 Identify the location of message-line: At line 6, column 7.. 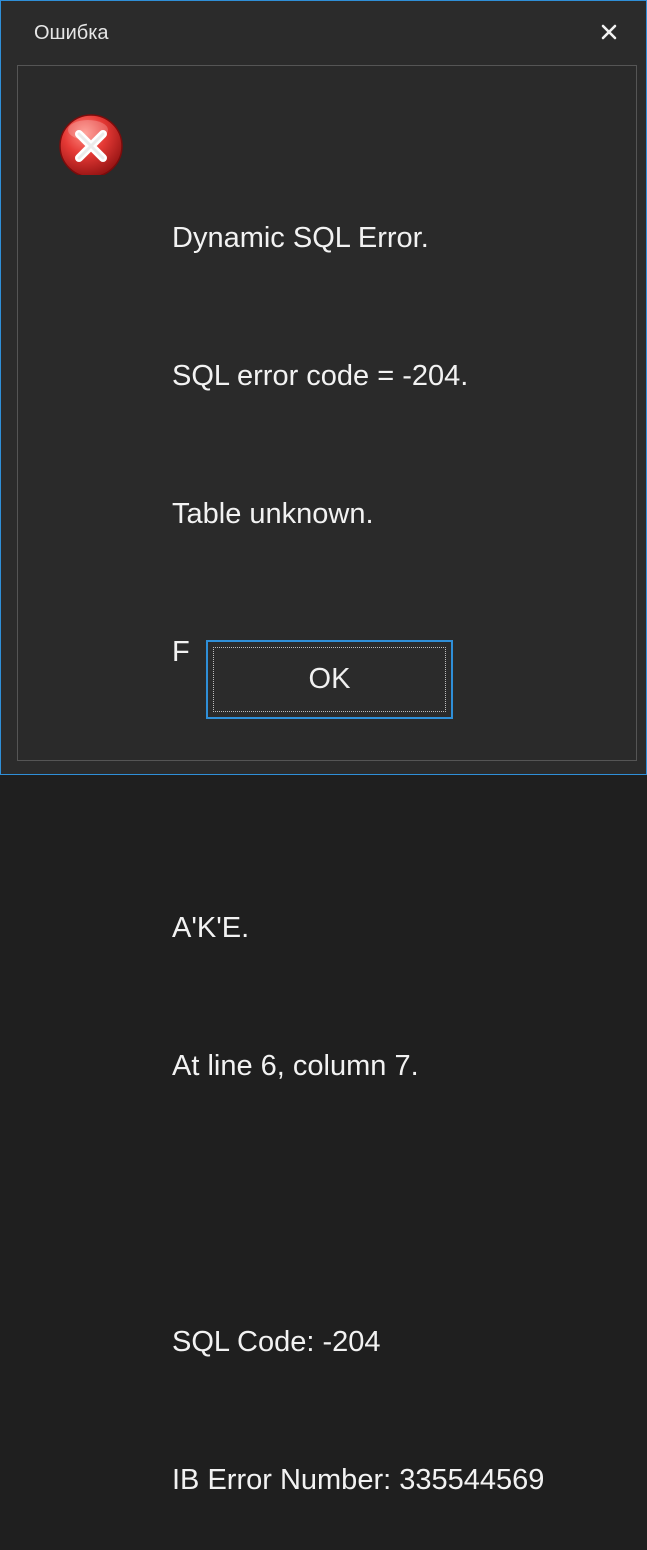
(295, 1066).